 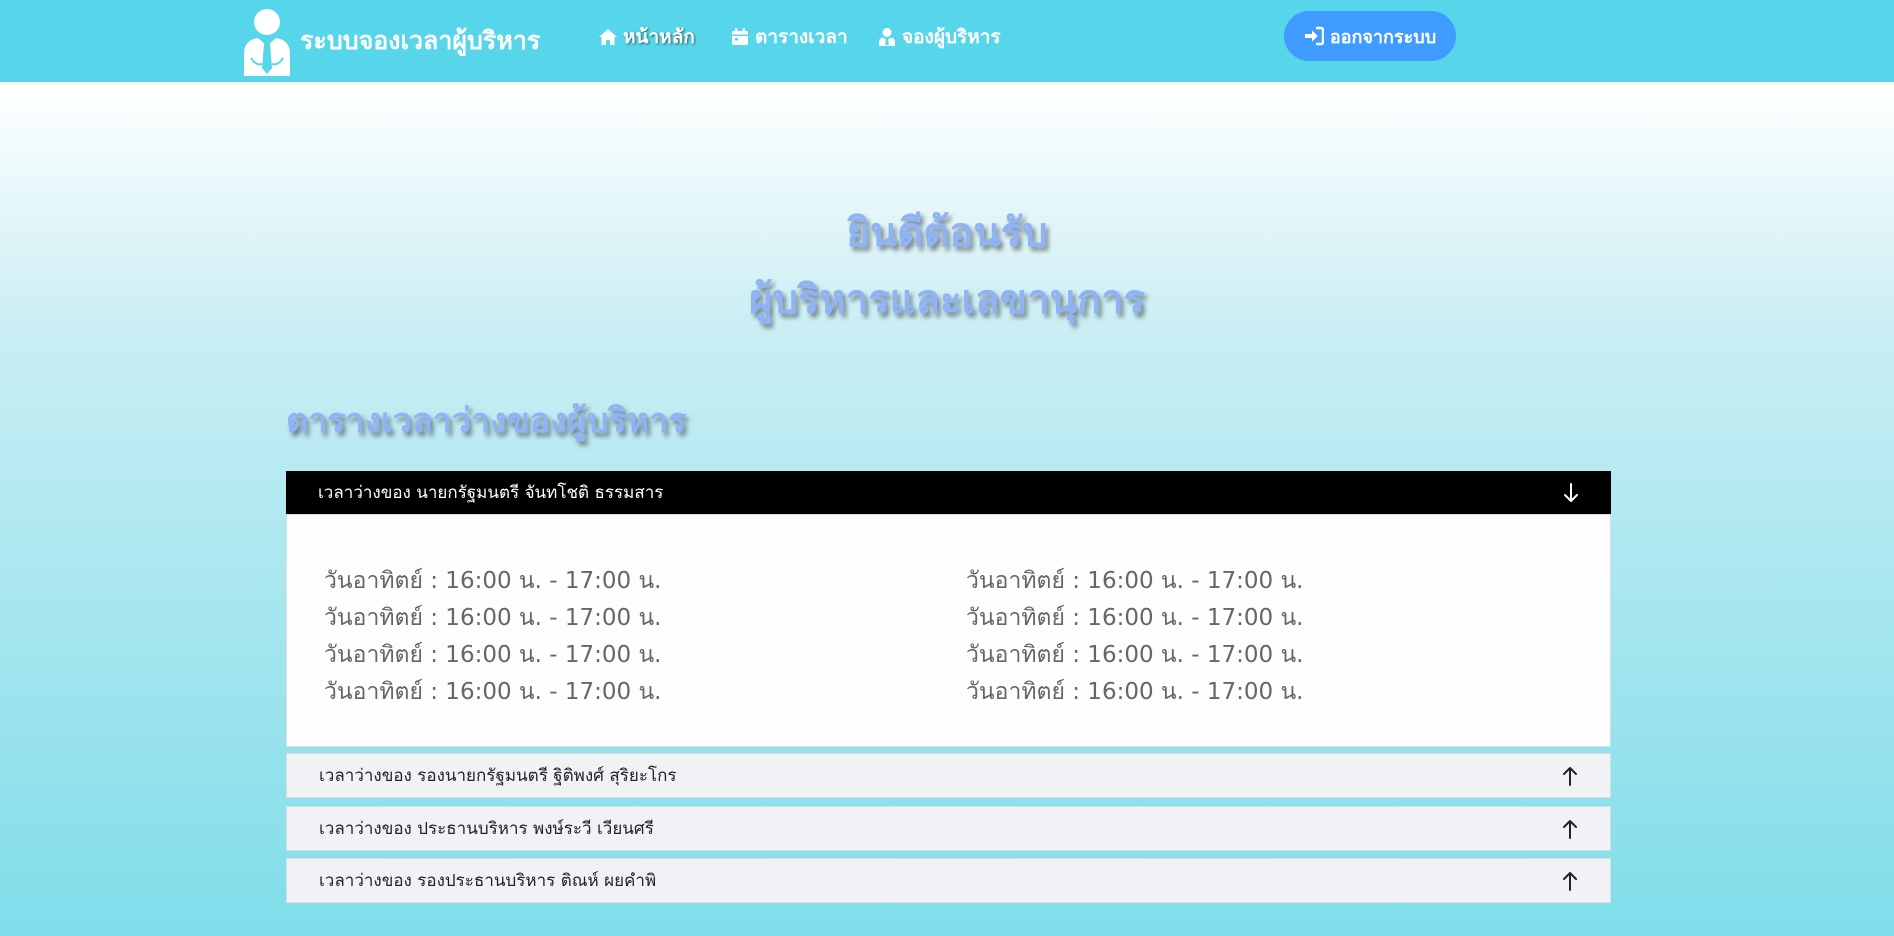 I want to click on nav-book-executive: จองผู้บริหาร, so click(x=939, y=37).